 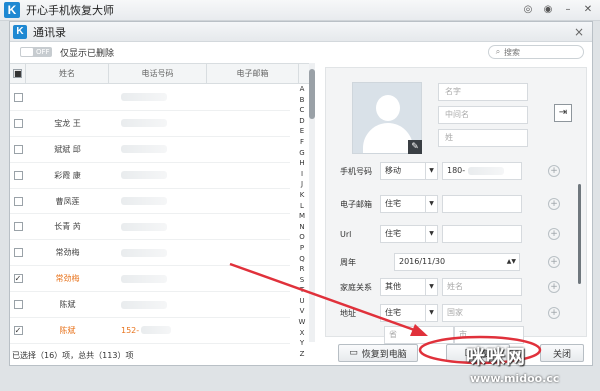 What do you see at coordinates (515, 378) in the screenshot?
I see `watermark-url: www.midoo.cc` at bounding box center [515, 378].